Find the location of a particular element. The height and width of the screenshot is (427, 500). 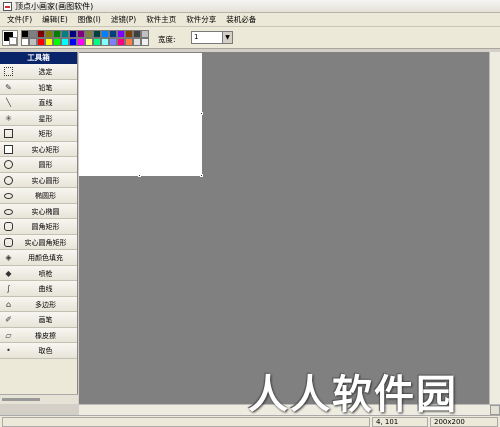

tool-brush: ✐ 画笔 is located at coordinates (38, 320).